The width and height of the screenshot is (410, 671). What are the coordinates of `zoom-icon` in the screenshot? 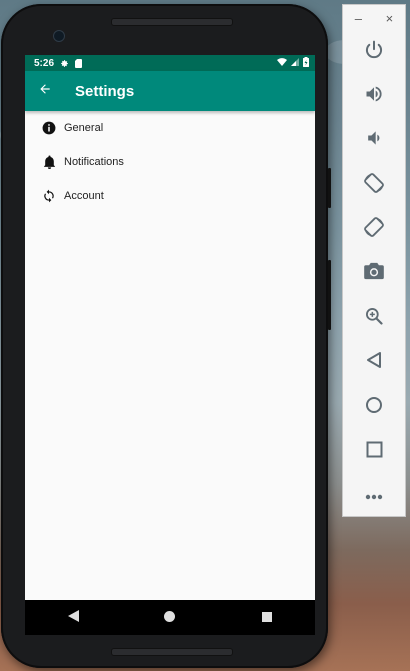 It's located at (374, 318).